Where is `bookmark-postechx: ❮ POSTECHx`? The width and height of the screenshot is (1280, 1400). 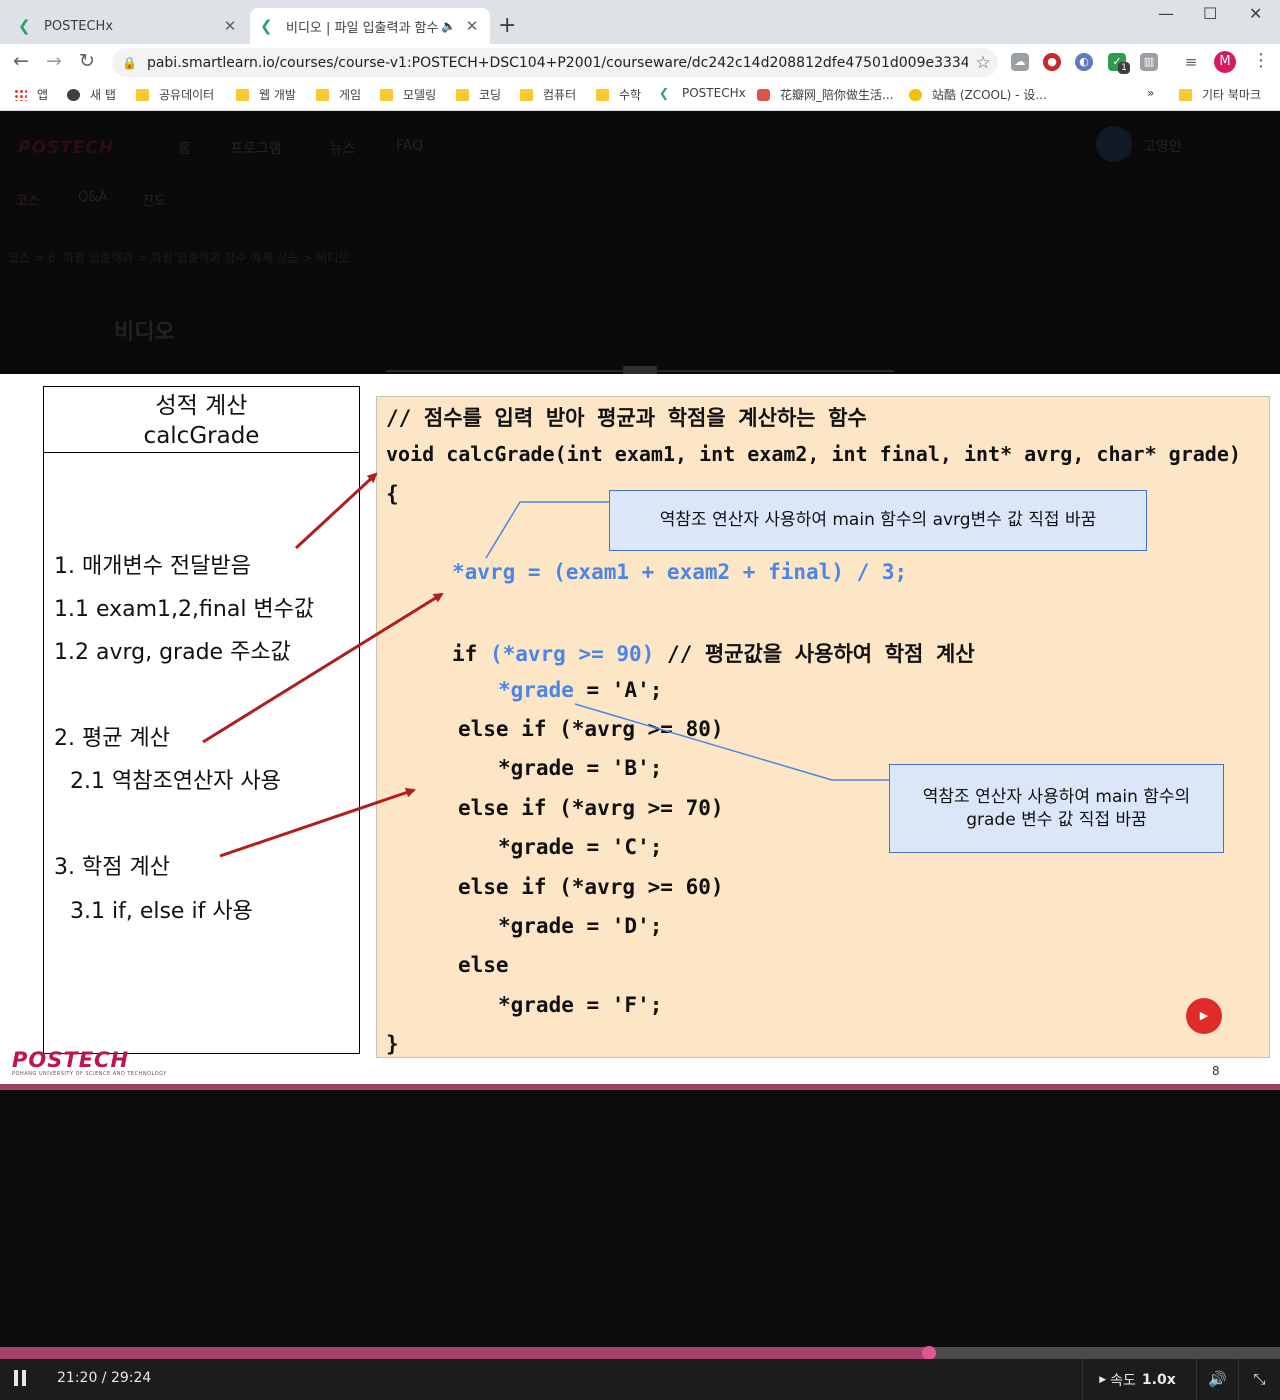 bookmark-postechx: ❮ POSTECHx is located at coordinates (702, 93).